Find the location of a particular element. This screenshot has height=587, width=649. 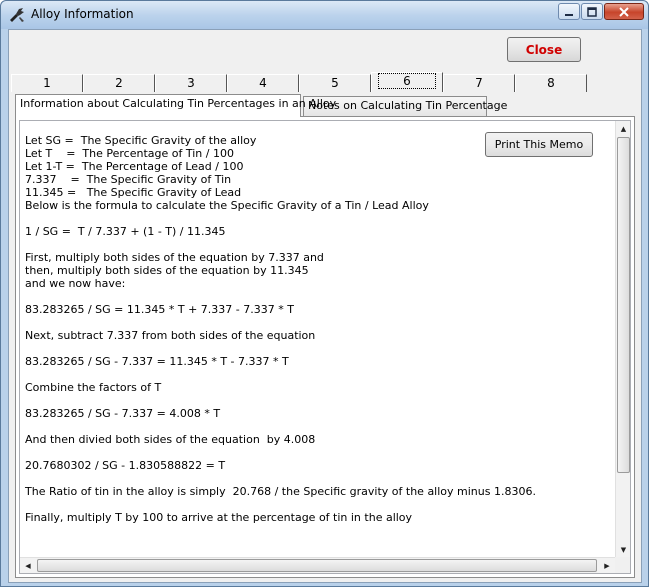

scroll-left-arrow-icon: ◀ is located at coordinates (28, 565).